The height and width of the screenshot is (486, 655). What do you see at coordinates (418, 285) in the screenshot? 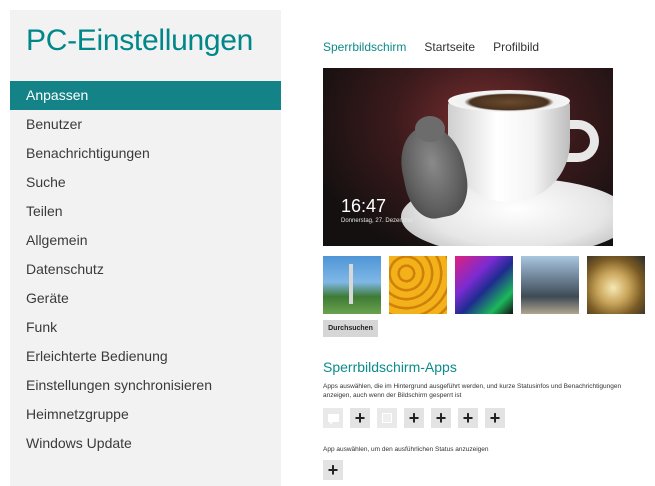
I see `honeycomb-thumbnail` at bounding box center [418, 285].